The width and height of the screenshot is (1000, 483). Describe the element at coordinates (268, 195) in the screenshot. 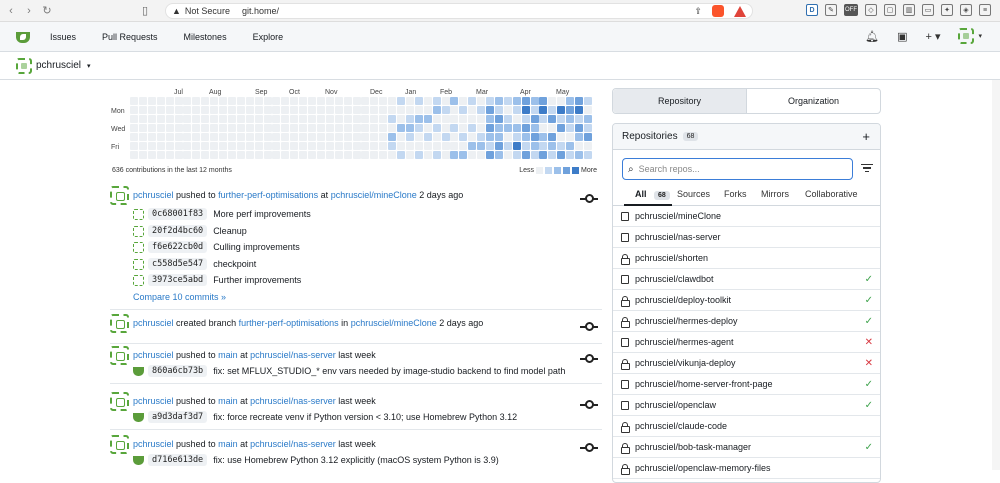

I see `feed-branch-link: further-perf-optimisations` at that location.